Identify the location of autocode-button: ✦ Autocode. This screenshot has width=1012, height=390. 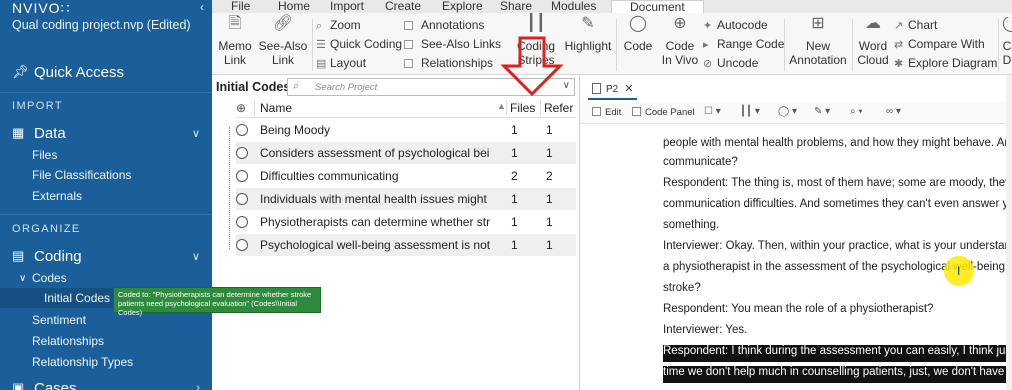
(735, 25).